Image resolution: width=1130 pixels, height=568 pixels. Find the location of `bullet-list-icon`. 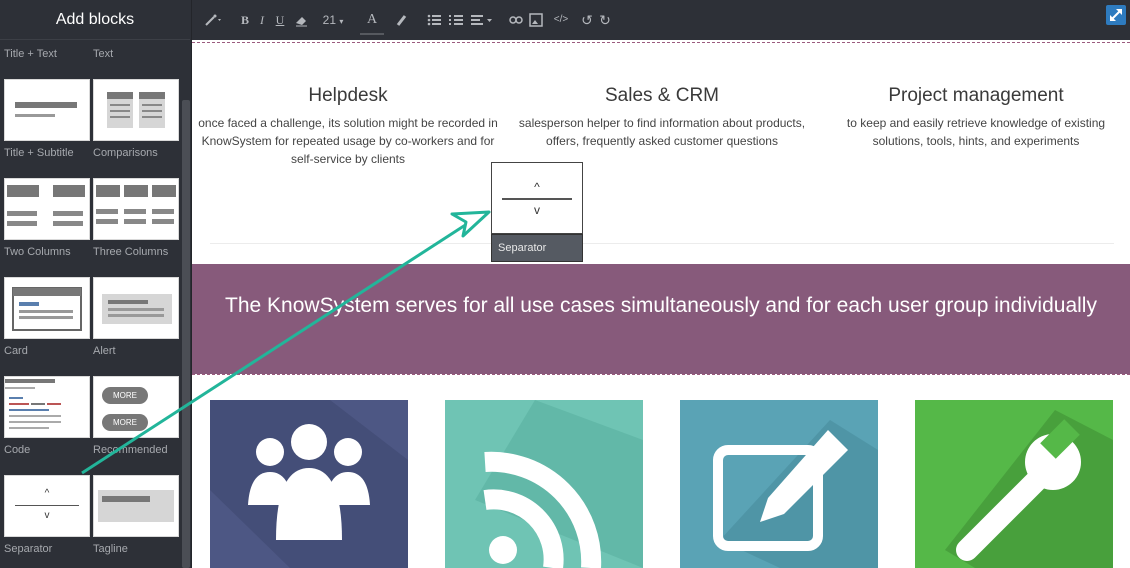

bullet-list-icon is located at coordinates (434, 20).